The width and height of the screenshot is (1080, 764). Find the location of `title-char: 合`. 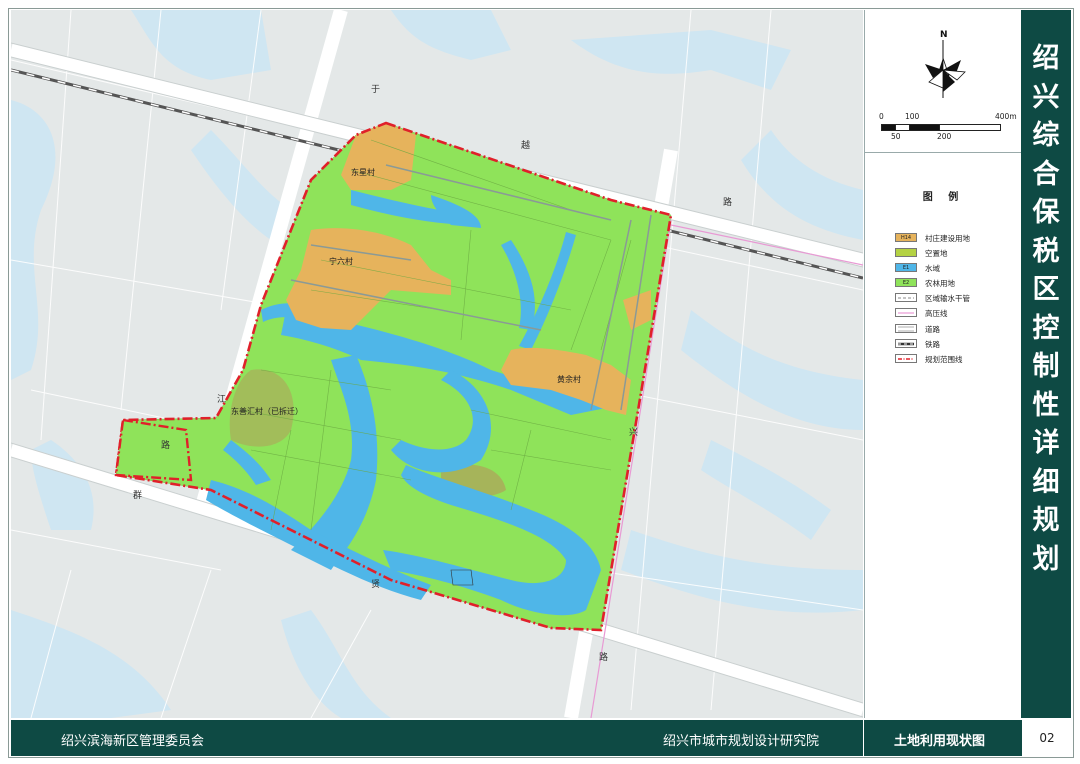

title-char: 合 is located at coordinates (1046, 174).